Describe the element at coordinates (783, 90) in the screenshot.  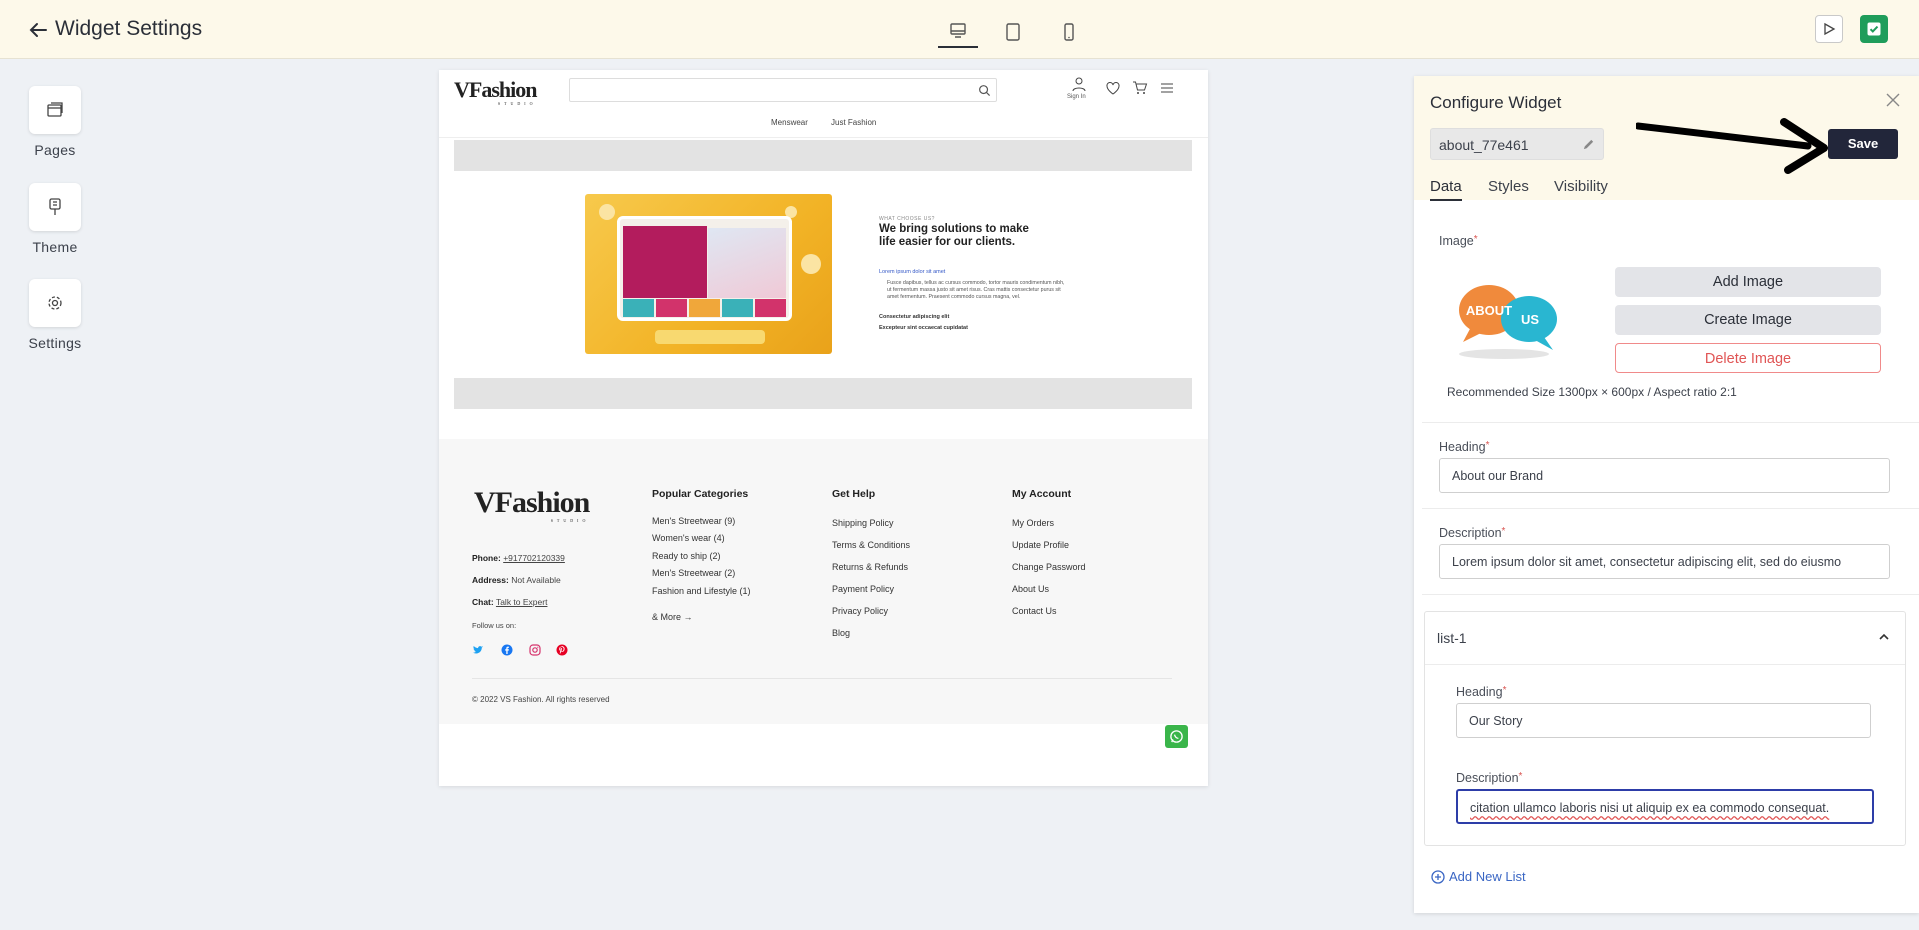
I see `site-search-input` at that location.